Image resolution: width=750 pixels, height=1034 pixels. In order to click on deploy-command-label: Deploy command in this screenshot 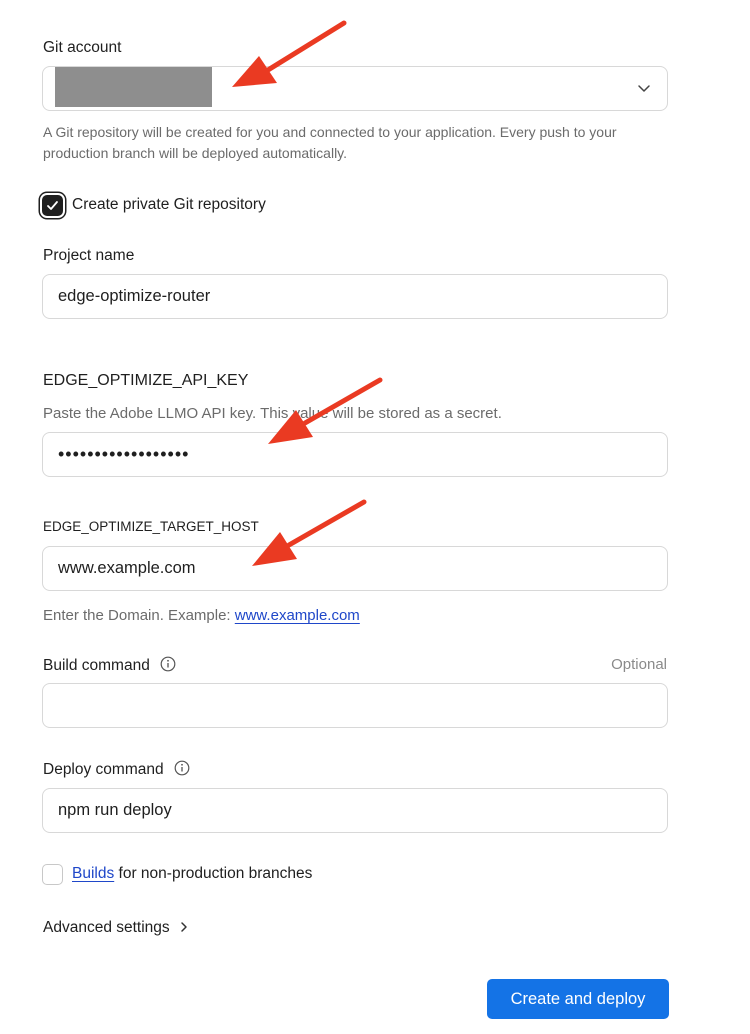, I will do `click(103, 769)`.